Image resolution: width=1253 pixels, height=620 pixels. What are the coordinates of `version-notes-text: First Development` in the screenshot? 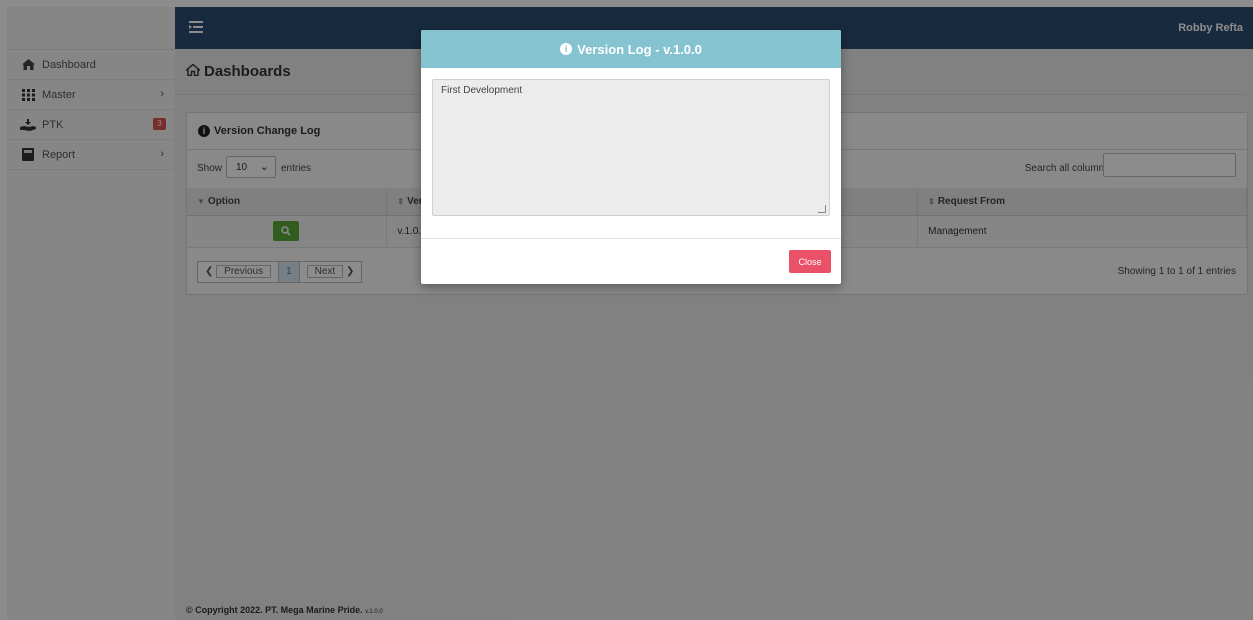 It's located at (482, 90).